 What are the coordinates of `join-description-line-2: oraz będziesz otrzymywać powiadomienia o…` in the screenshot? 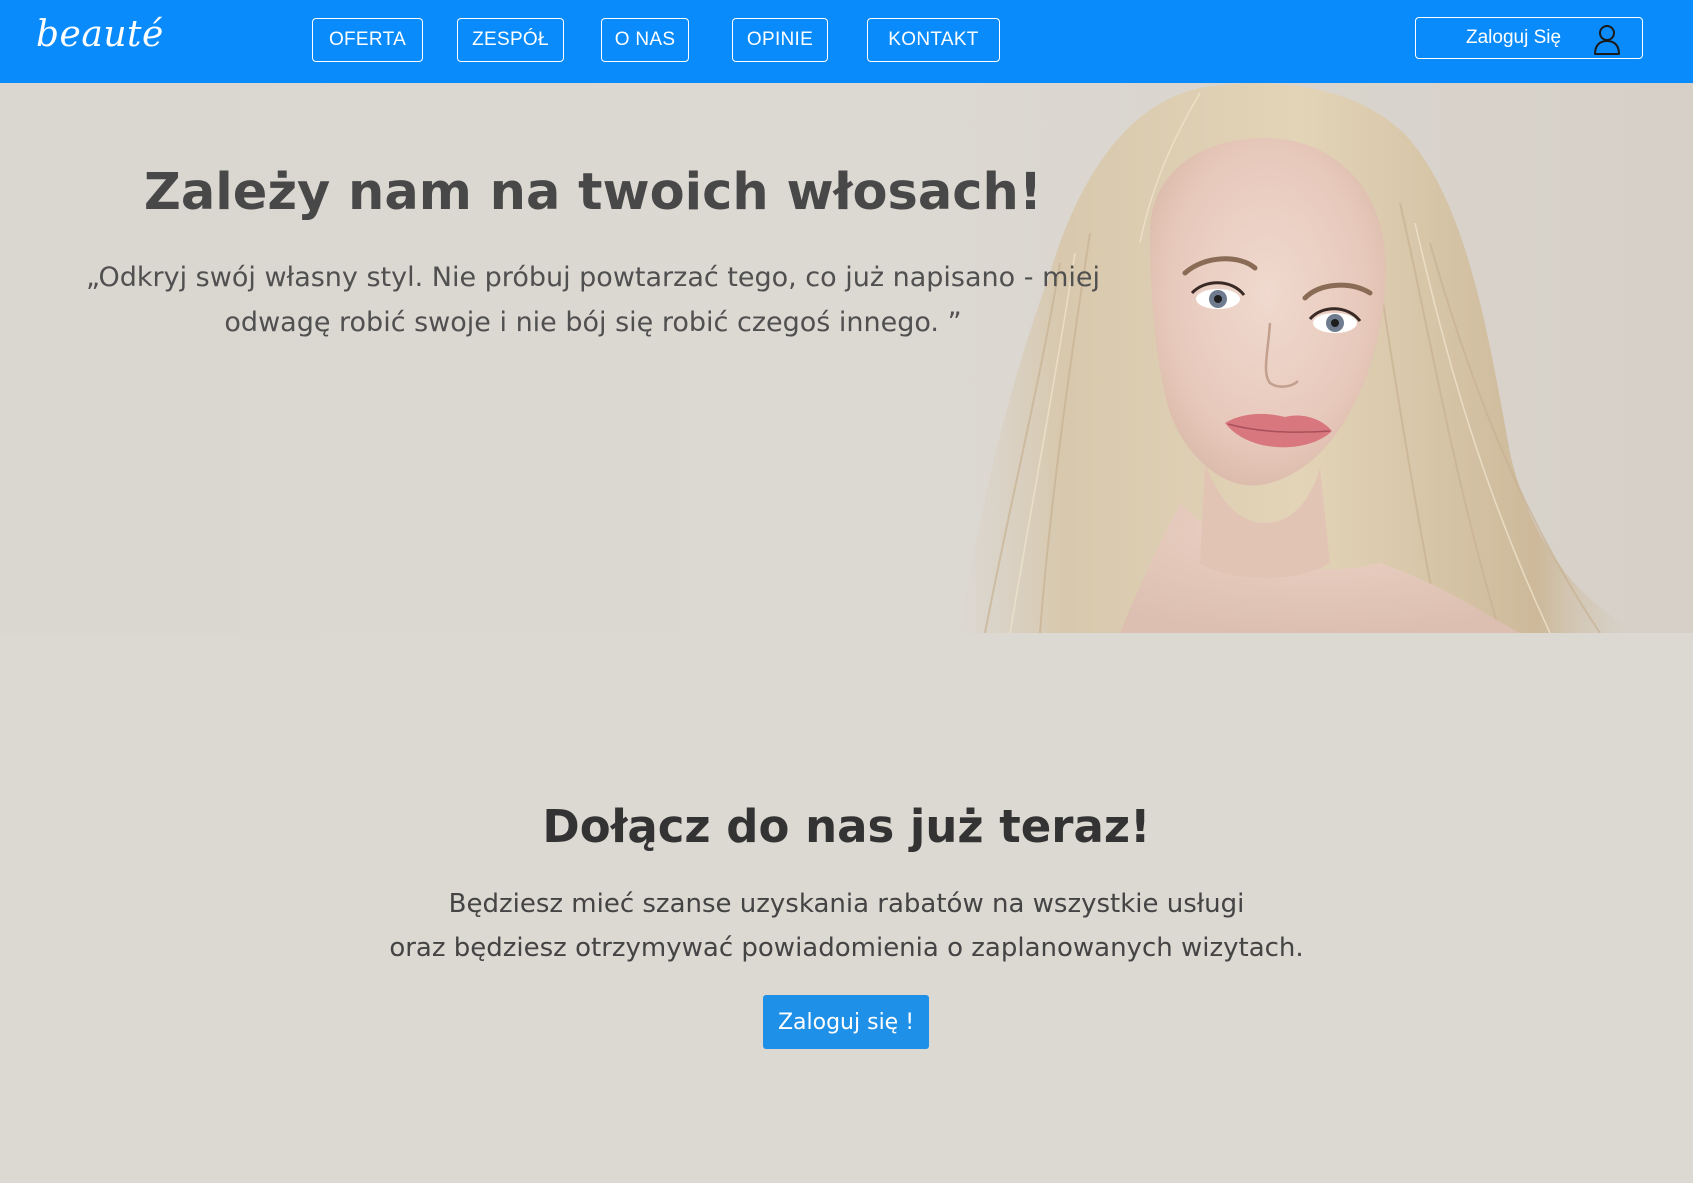 It's located at (846, 948).